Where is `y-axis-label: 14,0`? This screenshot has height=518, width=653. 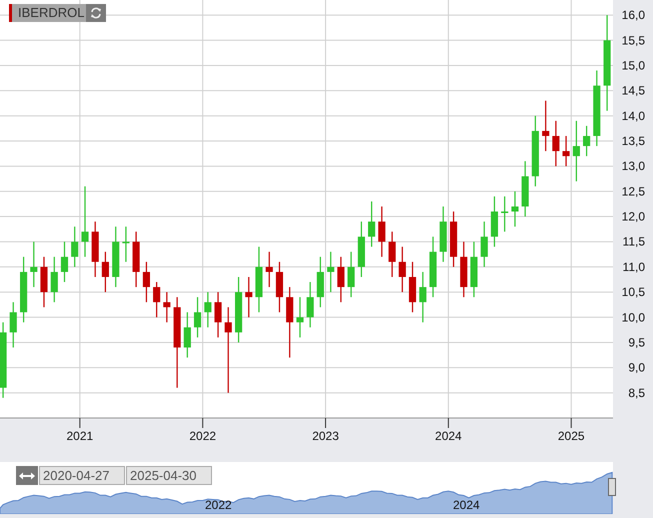 y-axis-label: 14,0 is located at coordinates (633, 115).